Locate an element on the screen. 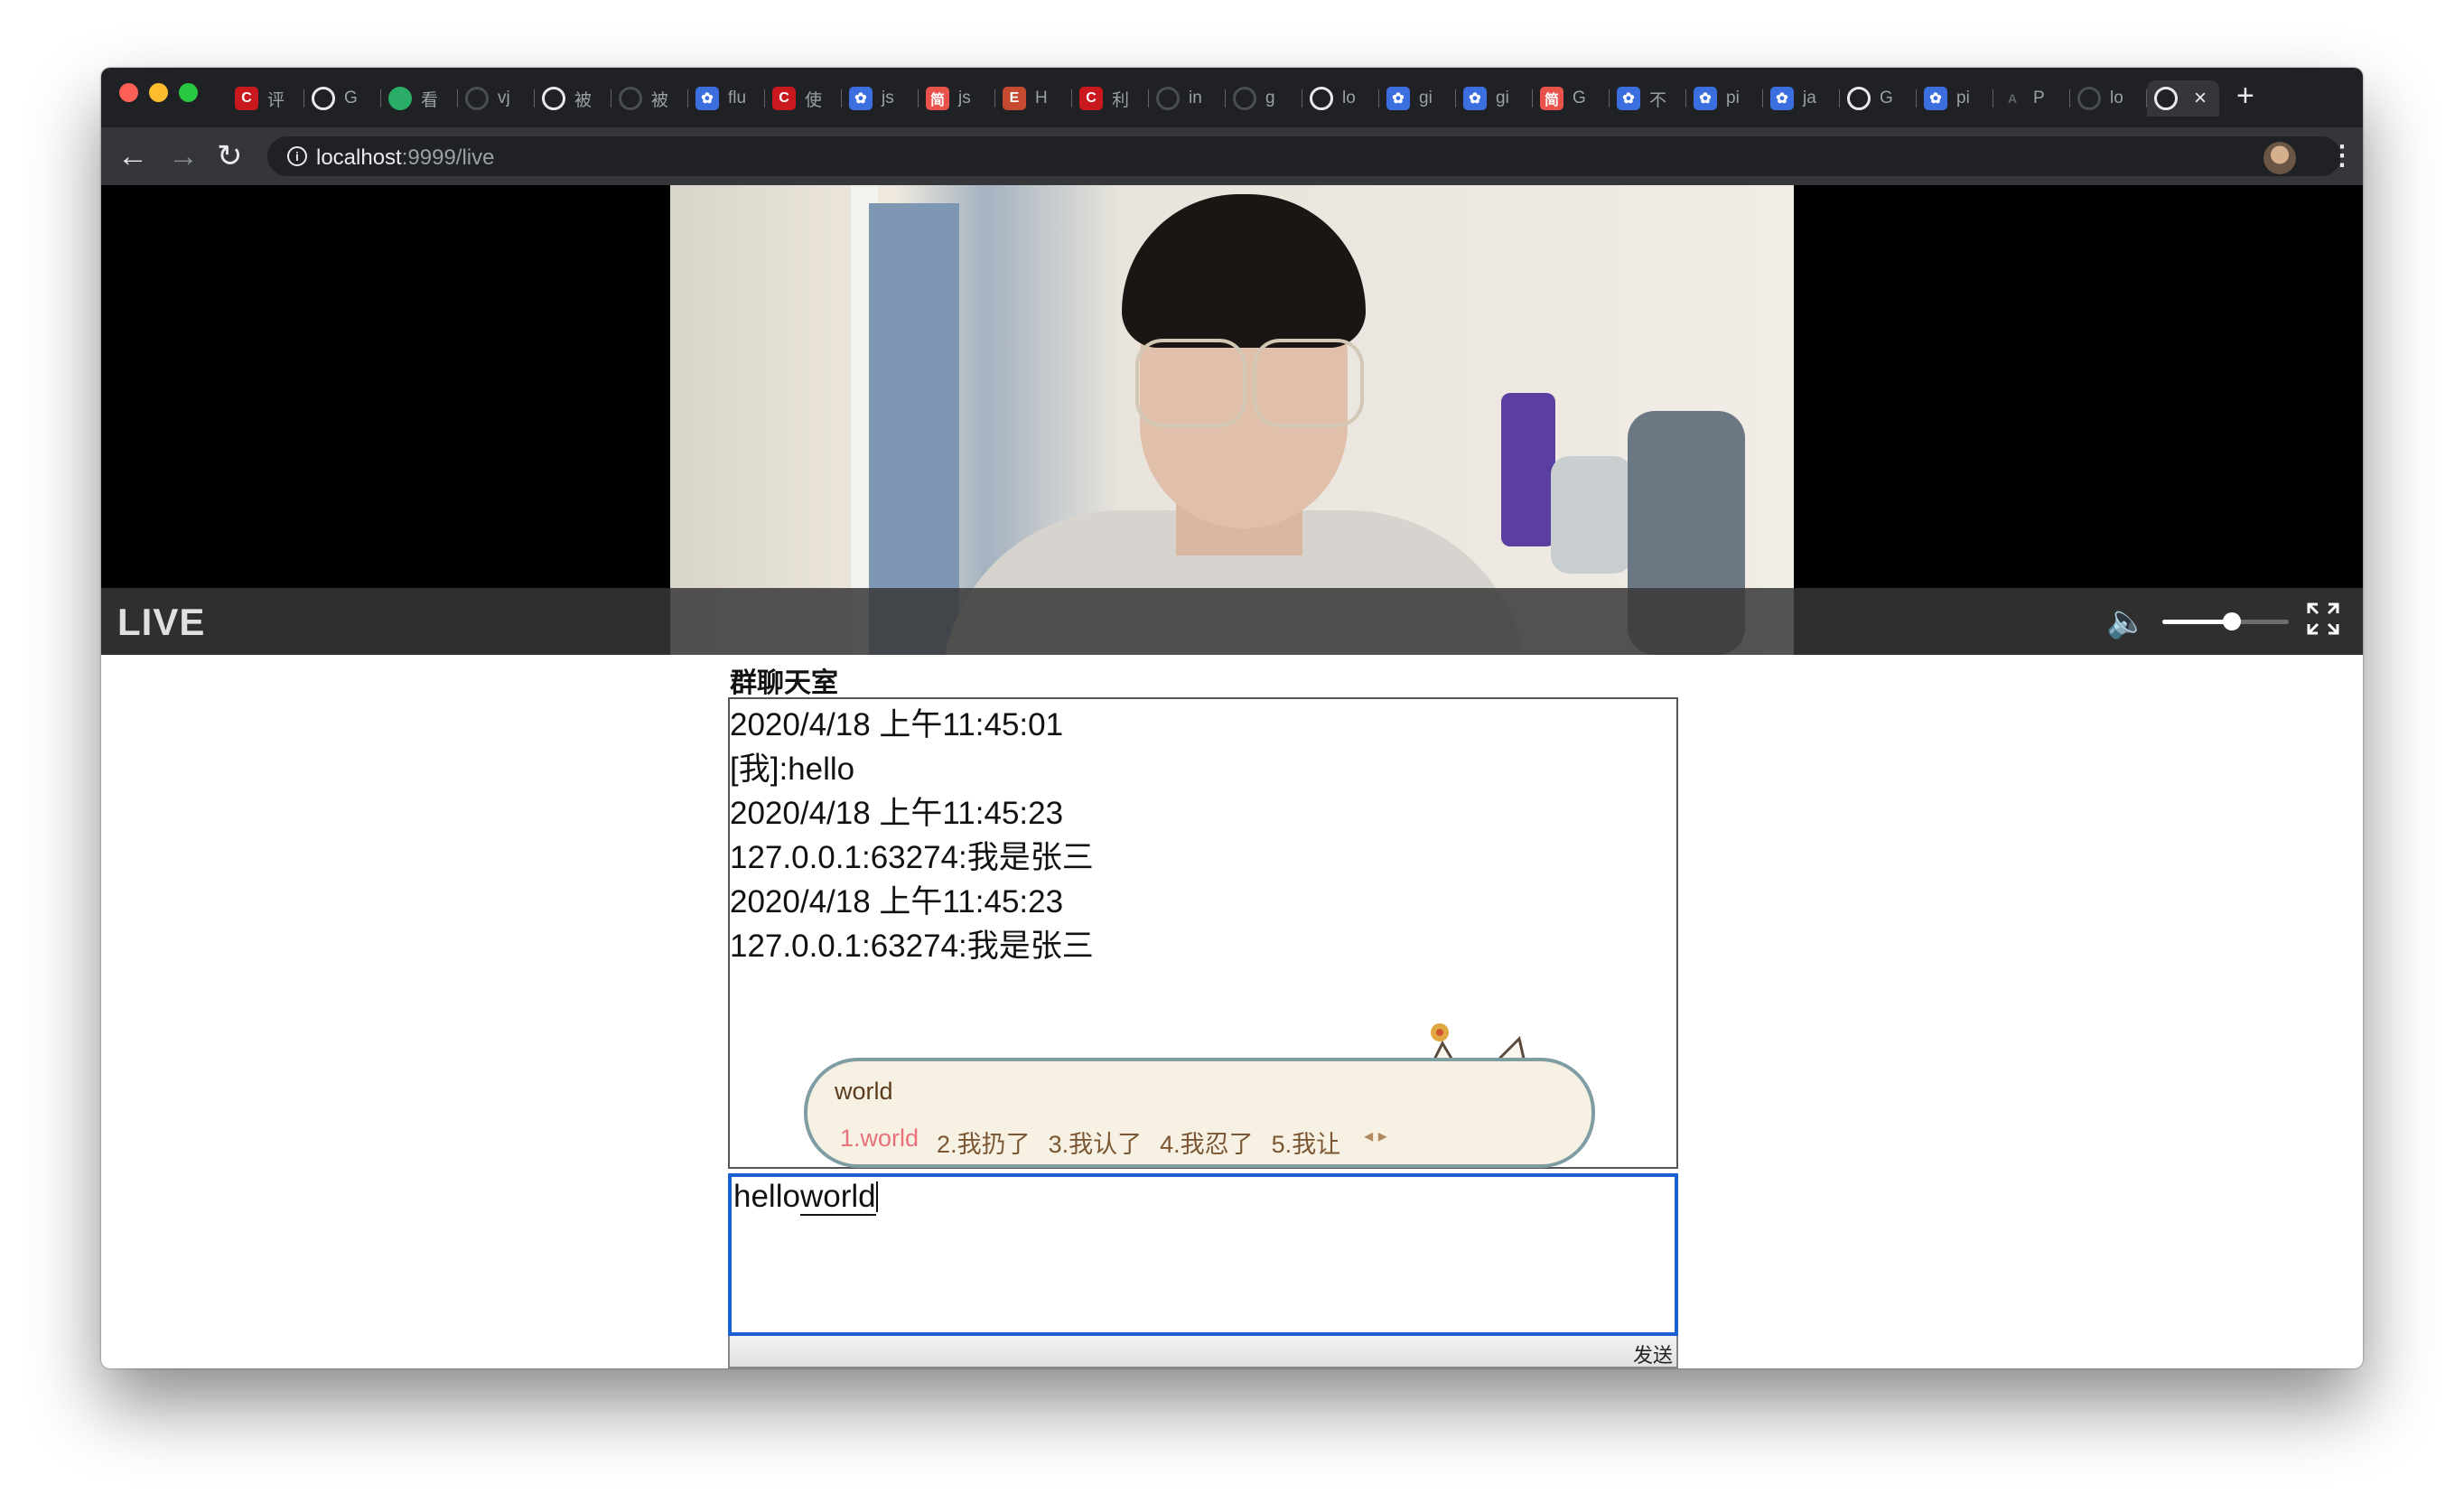 The image size is (2464, 1503). browser-tab: vj is located at coordinates (496, 98).